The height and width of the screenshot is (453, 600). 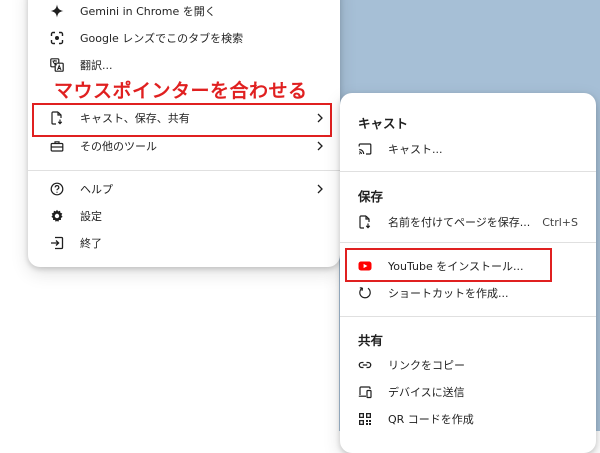 What do you see at coordinates (57, 243) in the screenshot?
I see `exit-icon` at bounding box center [57, 243].